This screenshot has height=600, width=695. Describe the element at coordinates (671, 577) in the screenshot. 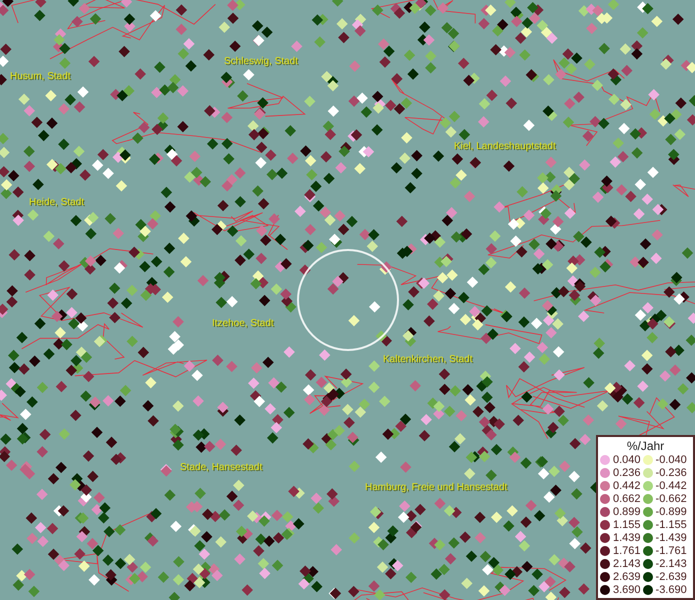

I see `legend-value: -2.639` at that location.